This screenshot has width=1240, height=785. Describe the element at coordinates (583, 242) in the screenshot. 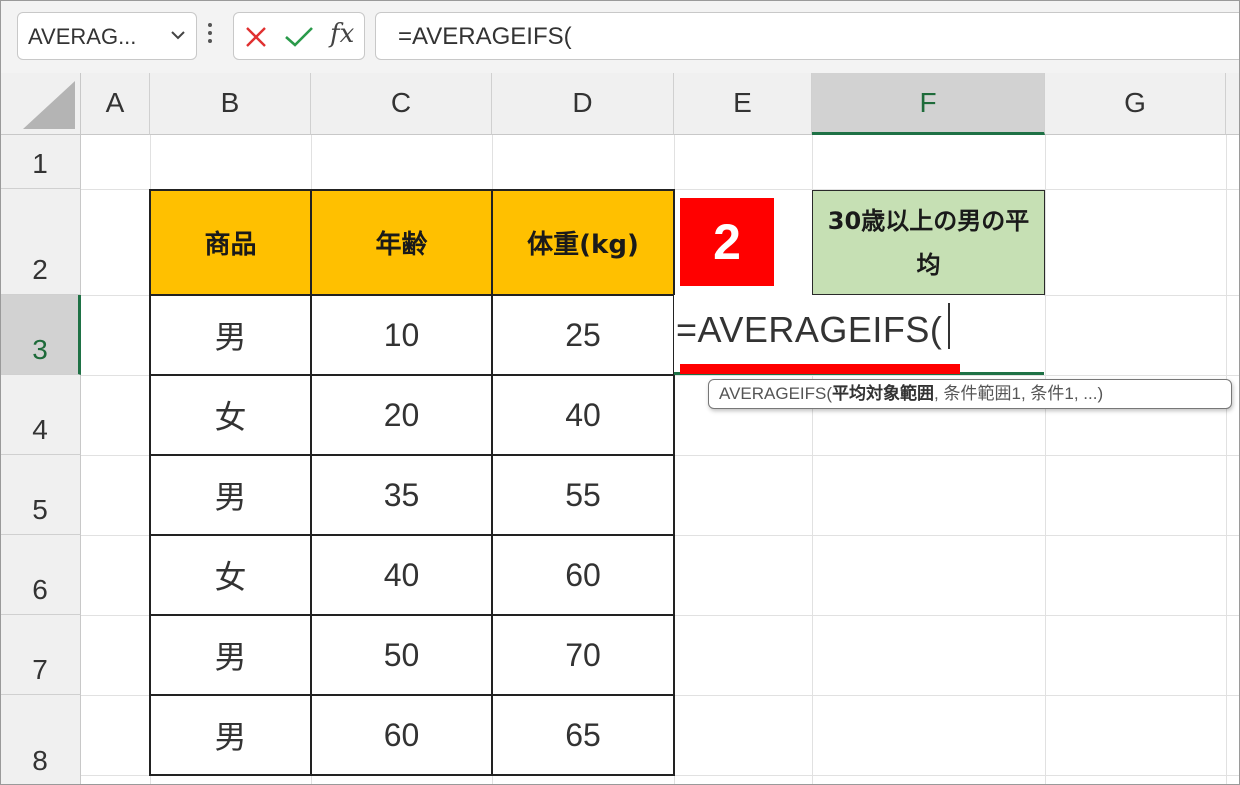

I see `table-header-cell: 体重(kg)` at that location.